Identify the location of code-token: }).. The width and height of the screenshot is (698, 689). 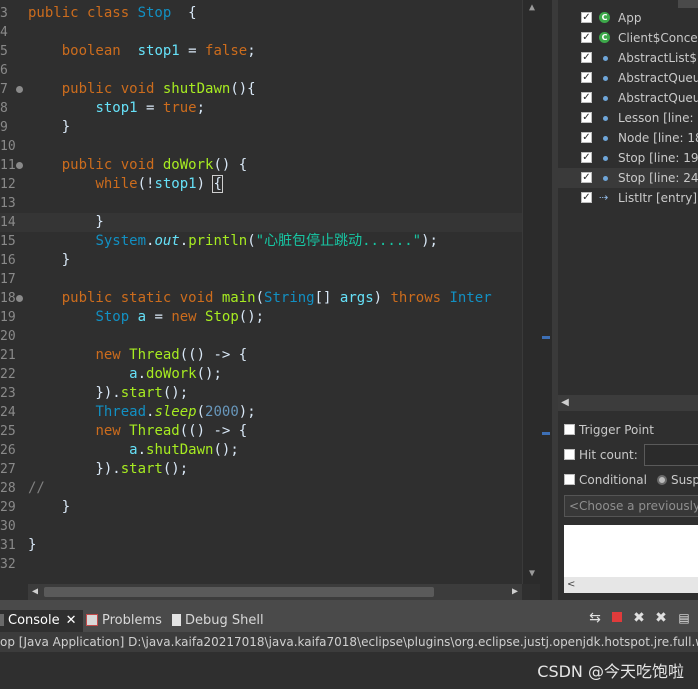
(74, 393).